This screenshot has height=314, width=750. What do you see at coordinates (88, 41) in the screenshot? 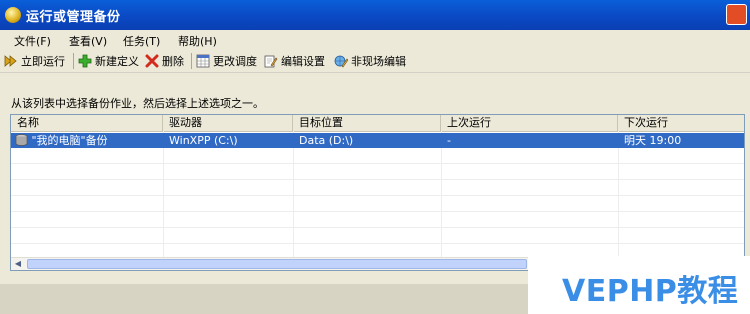
I see `menu-view: 查看(V)` at bounding box center [88, 41].